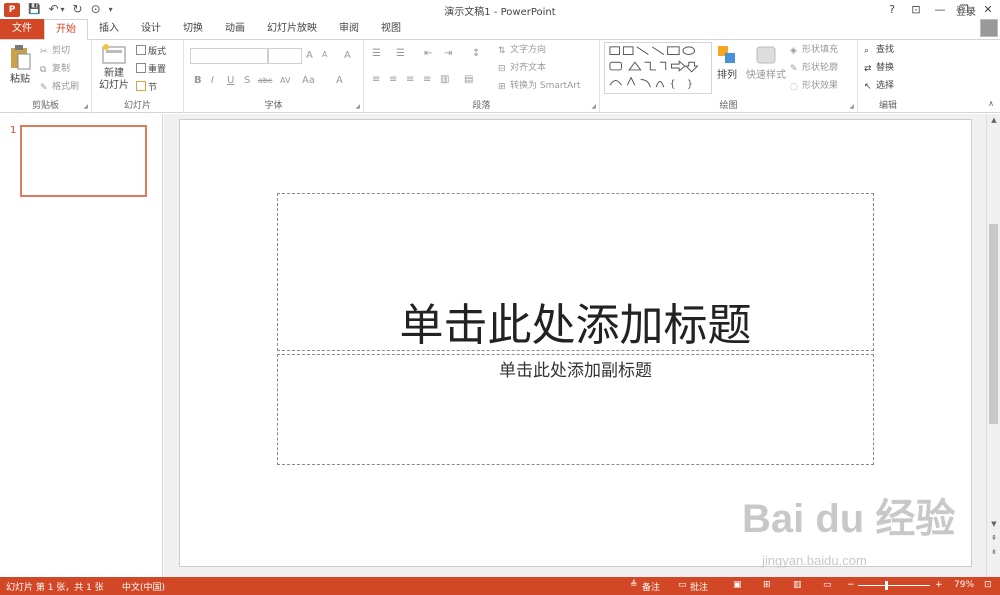  Describe the element at coordinates (993, 324) in the screenshot. I see `scrollbar-thumb` at that location.